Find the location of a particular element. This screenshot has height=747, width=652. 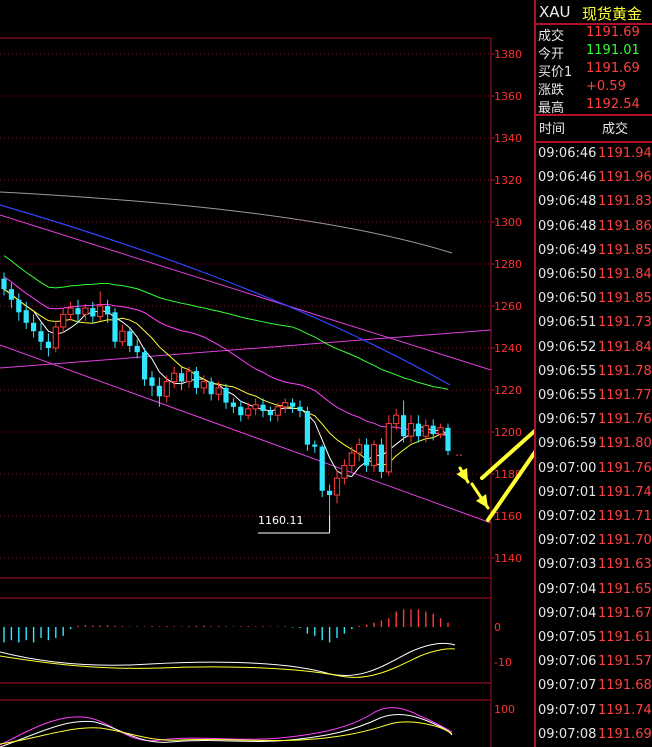

axis-label: 1320 is located at coordinates (508, 180).